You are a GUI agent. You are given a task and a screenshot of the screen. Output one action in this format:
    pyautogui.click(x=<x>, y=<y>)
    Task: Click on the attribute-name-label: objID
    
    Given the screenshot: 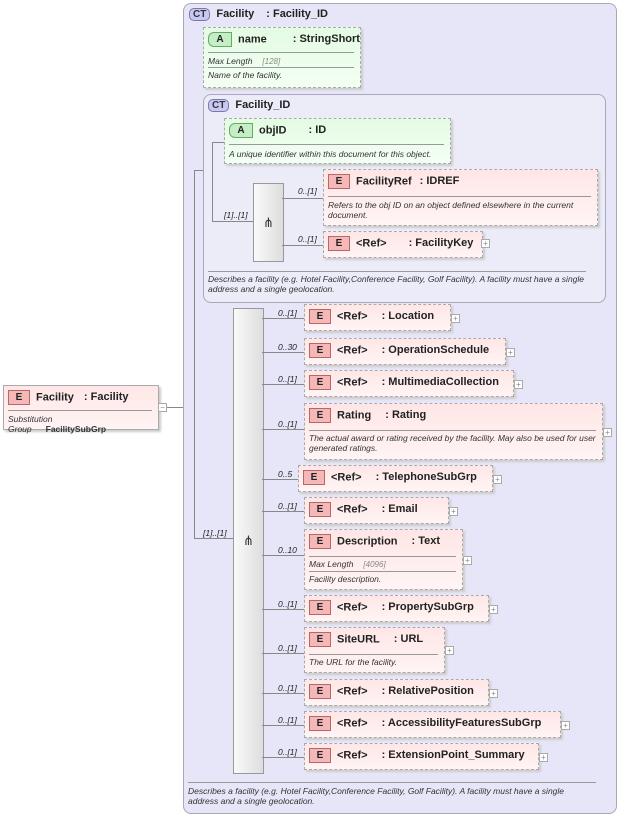 What is the action you would take?
    pyautogui.click(x=273, y=130)
    